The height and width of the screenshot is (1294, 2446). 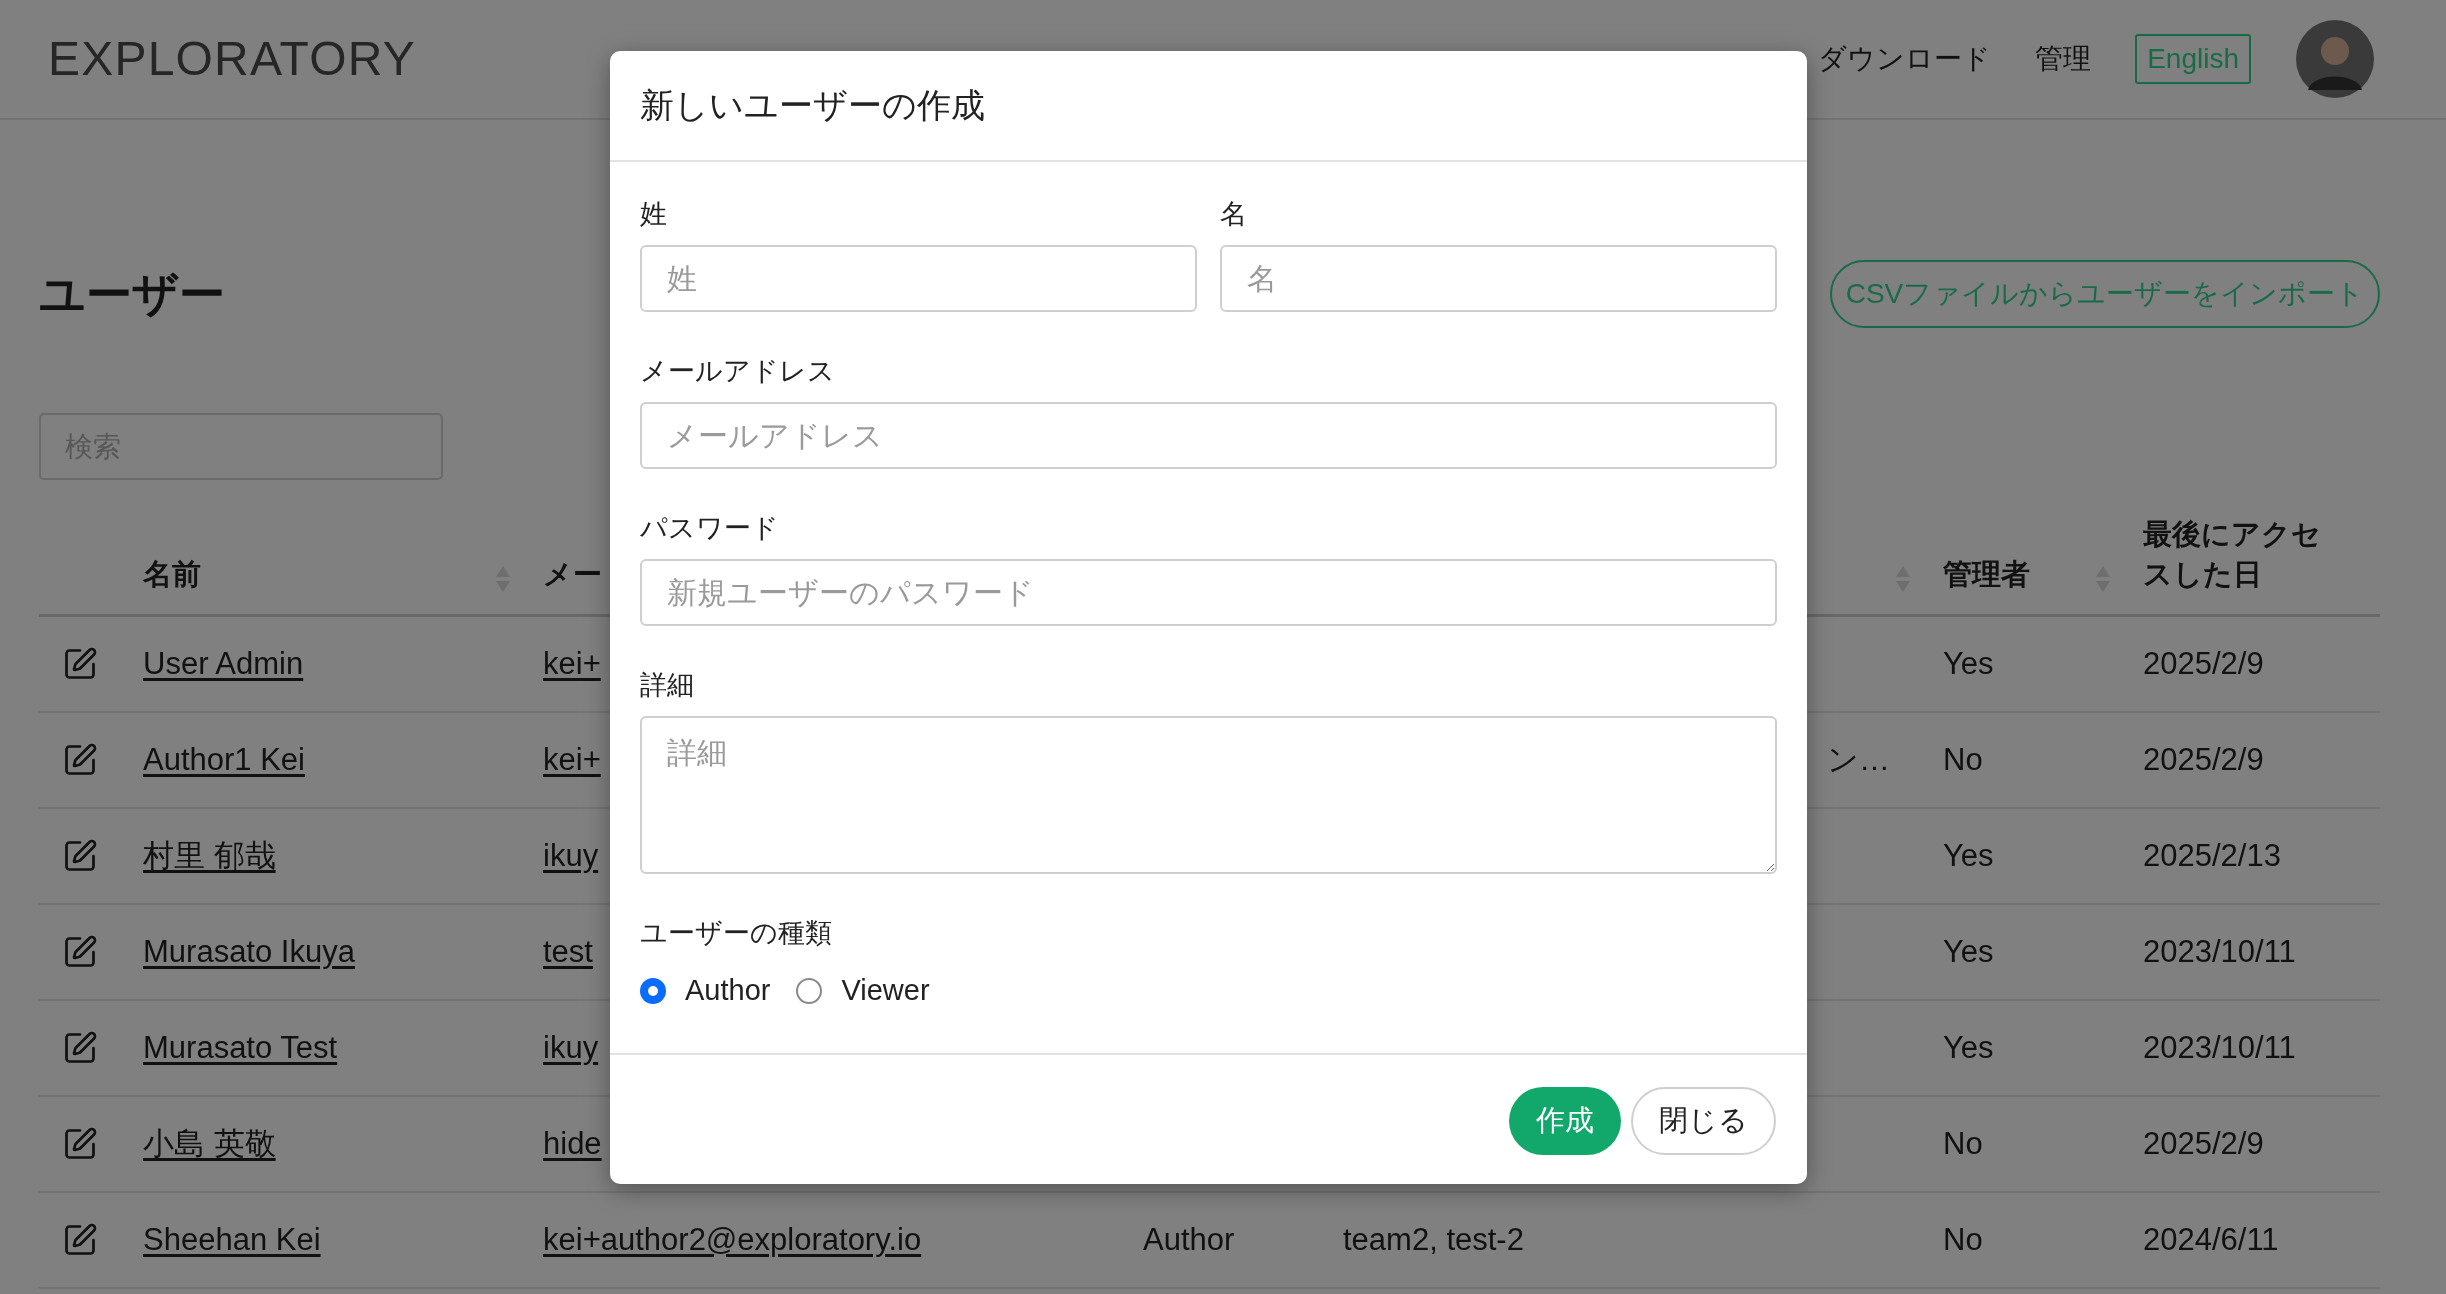 What do you see at coordinates (728, 991) in the screenshot?
I see `radio-label: Author` at bounding box center [728, 991].